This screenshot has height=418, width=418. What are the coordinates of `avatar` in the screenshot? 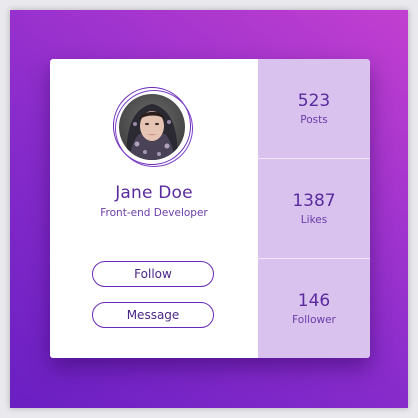 It's located at (152, 127).